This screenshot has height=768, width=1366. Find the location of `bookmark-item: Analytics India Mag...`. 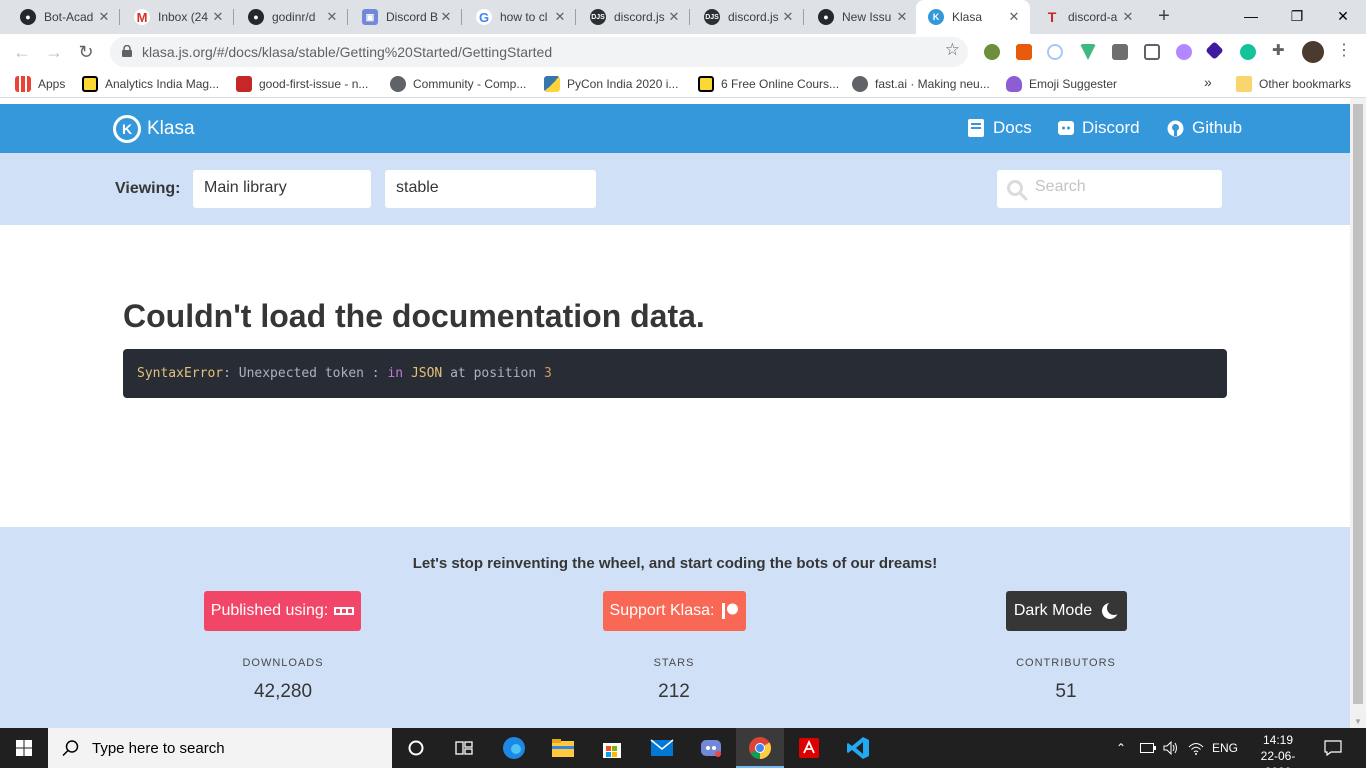

bookmark-item: Analytics India Mag... is located at coordinates (150, 84).